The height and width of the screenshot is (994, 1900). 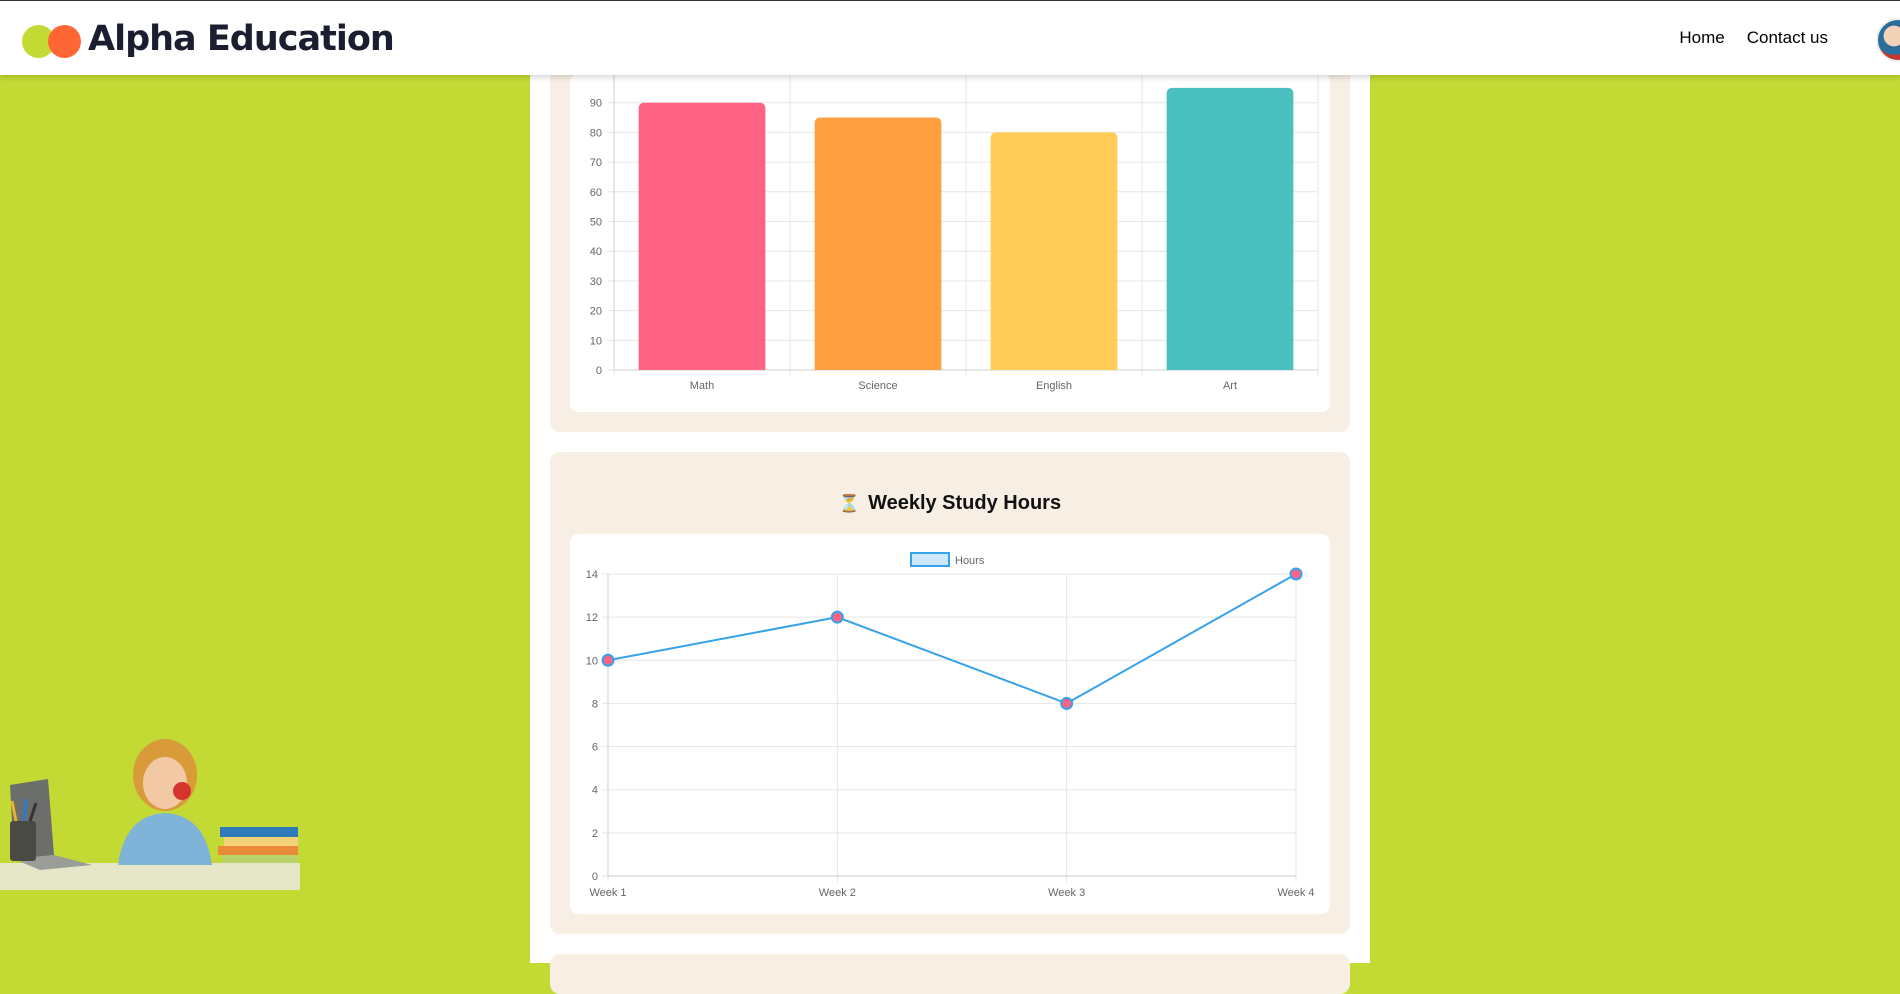 What do you see at coordinates (607, 893) in the screenshot?
I see `x-tick-label: Week 1` at bounding box center [607, 893].